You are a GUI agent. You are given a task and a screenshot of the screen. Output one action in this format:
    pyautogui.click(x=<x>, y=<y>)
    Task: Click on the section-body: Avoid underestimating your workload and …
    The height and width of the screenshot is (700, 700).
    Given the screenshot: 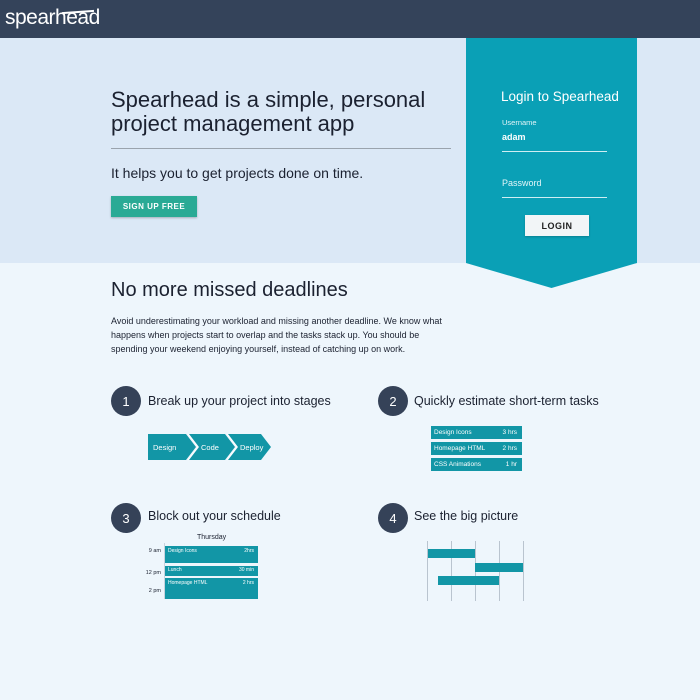 What is the action you would take?
    pyautogui.click(x=276, y=335)
    